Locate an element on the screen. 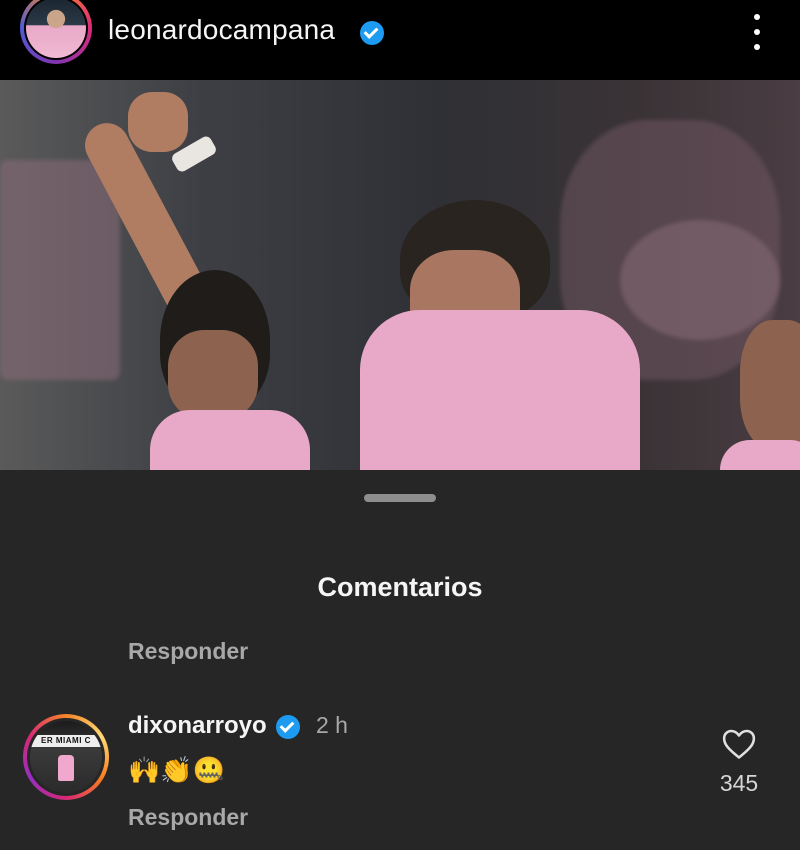 The width and height of the screenshot is (800, 850). header-username: leonardocampana is located at coordinates (221, 30).